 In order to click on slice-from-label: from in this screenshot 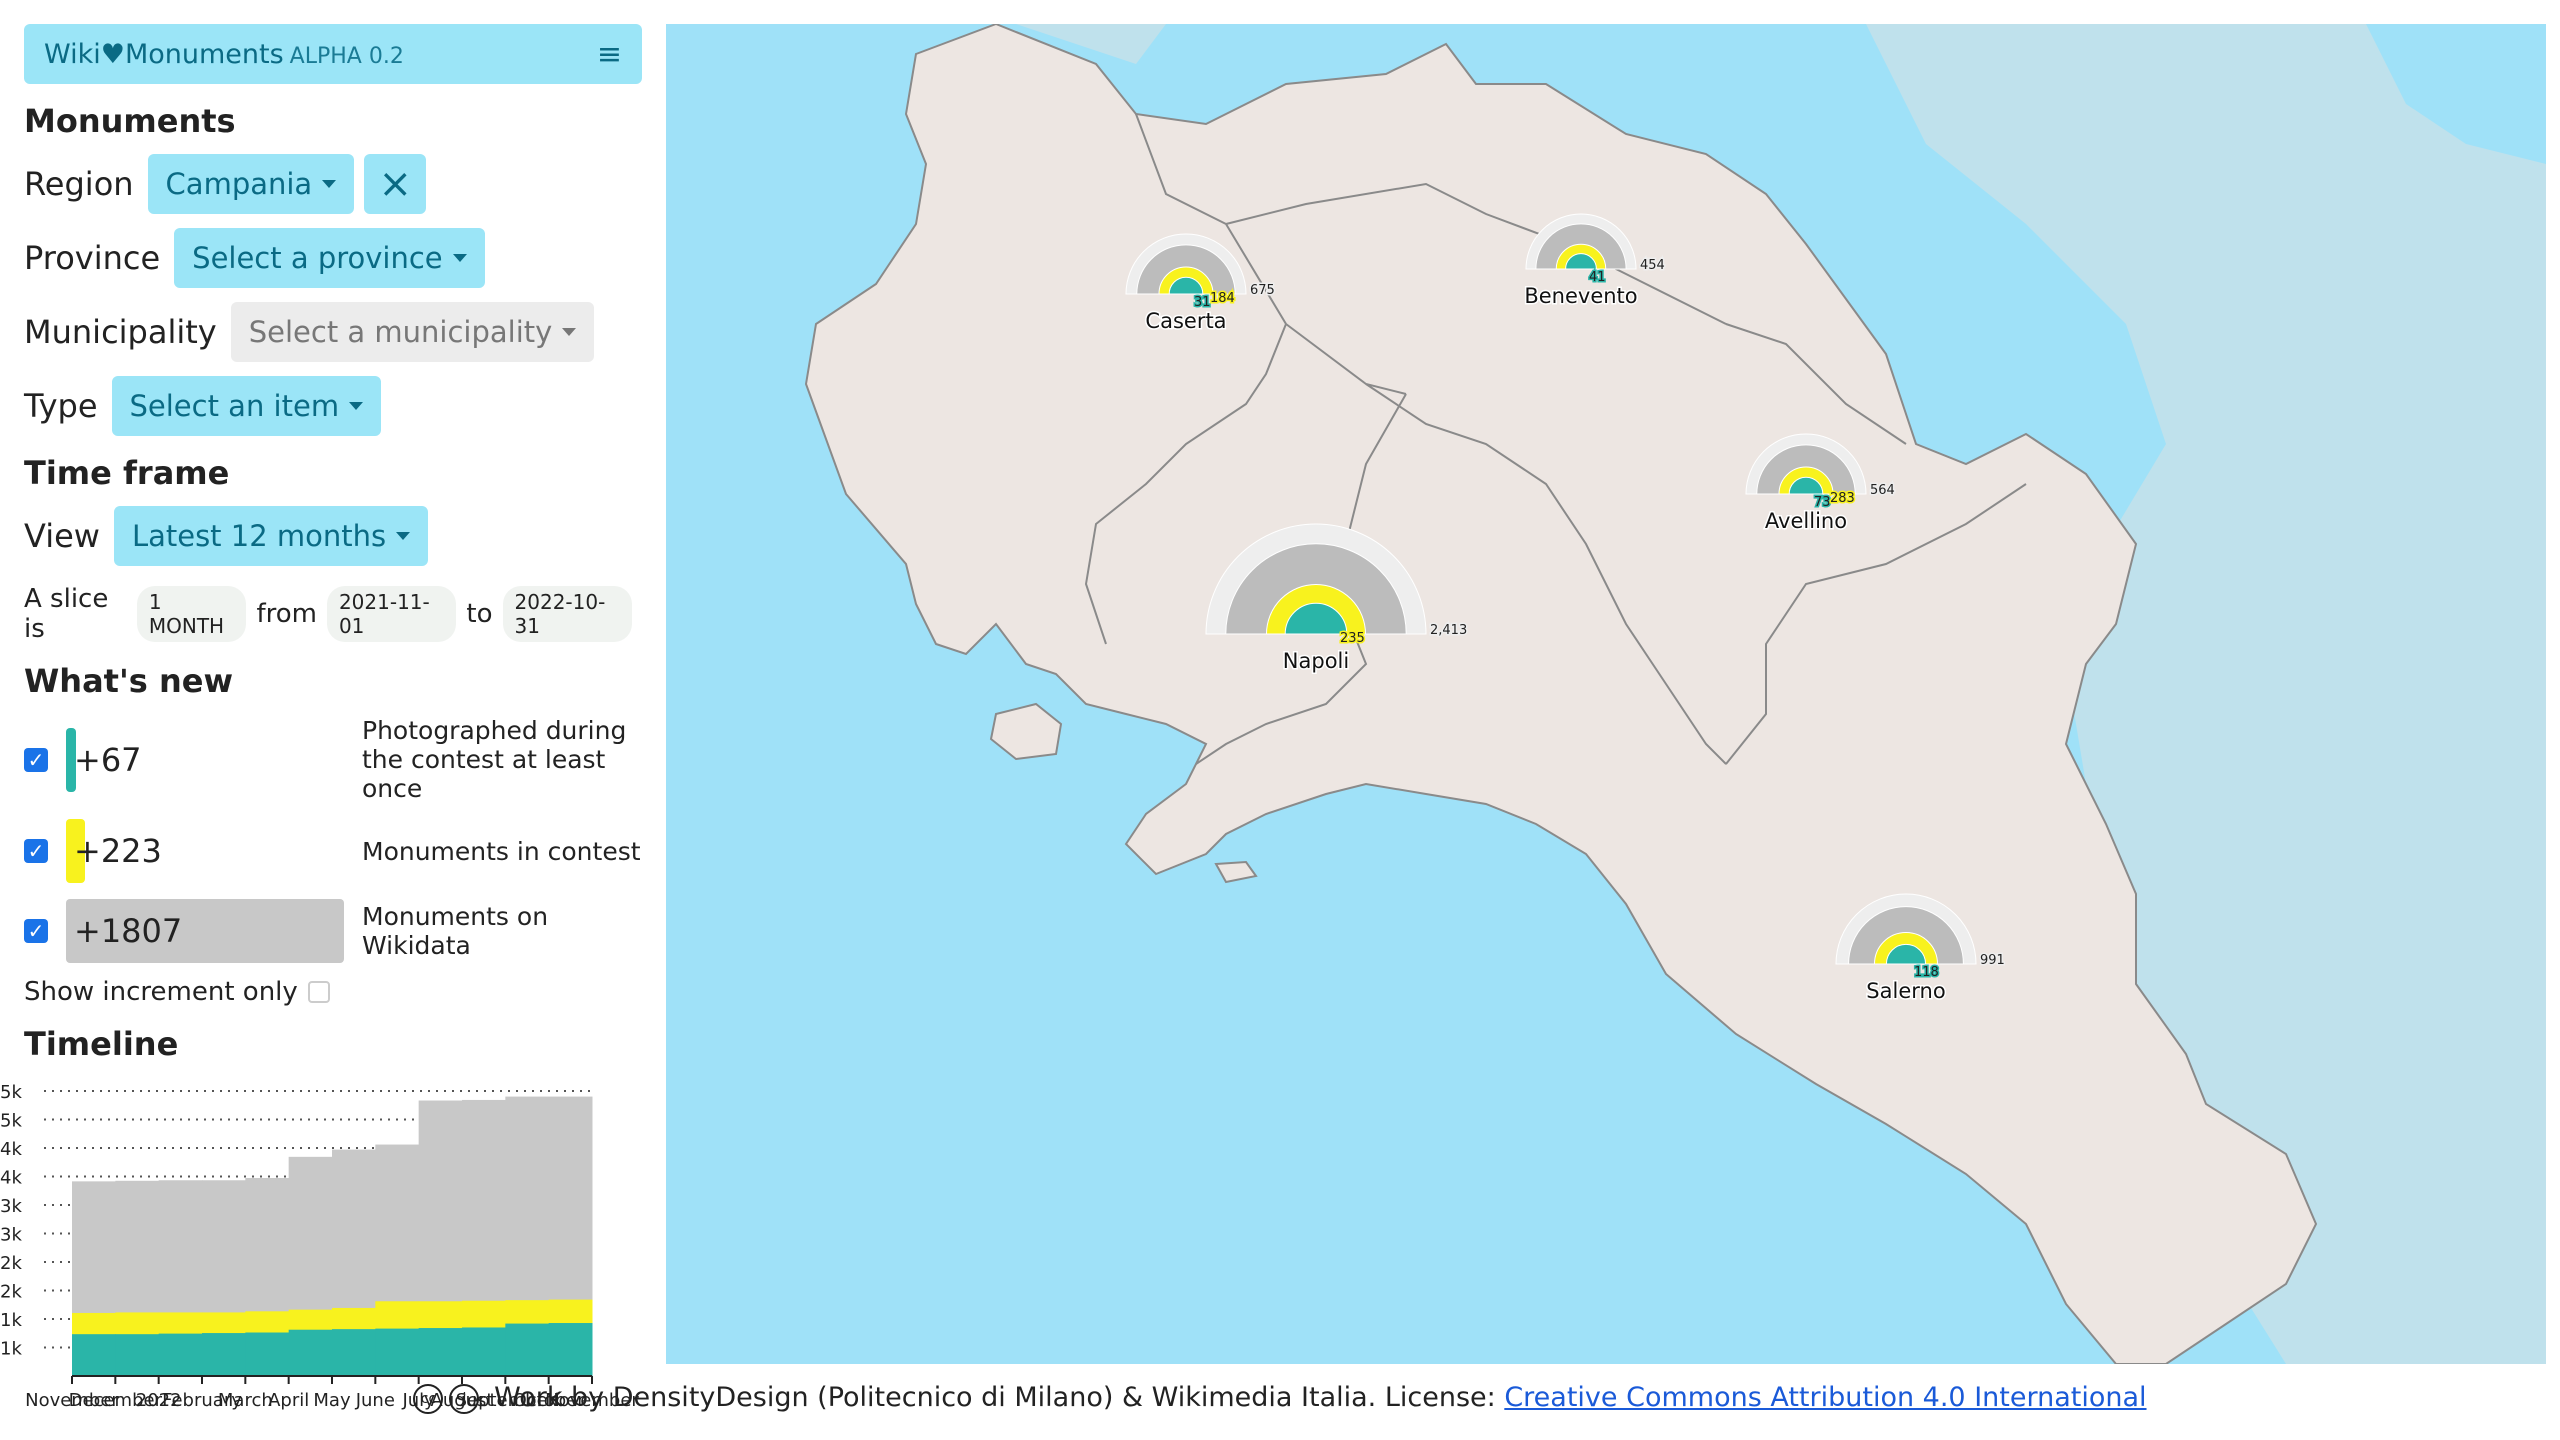, I will do `click(286, 614)`.